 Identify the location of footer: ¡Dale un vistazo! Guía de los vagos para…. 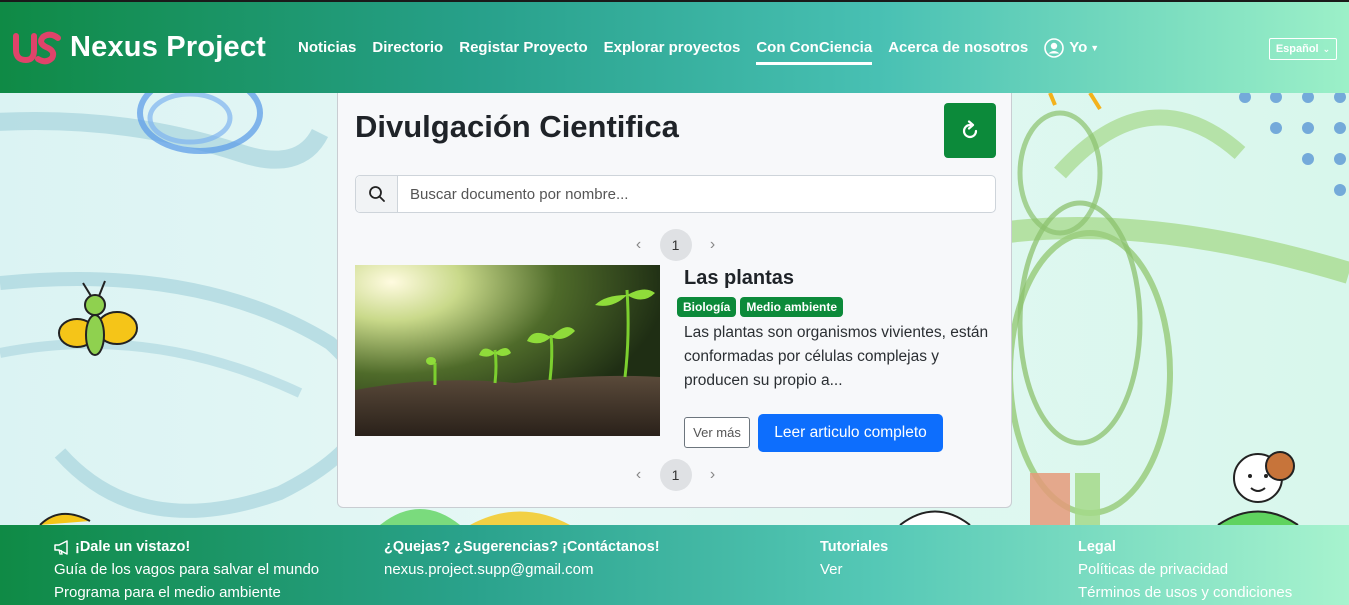
(674, 565).